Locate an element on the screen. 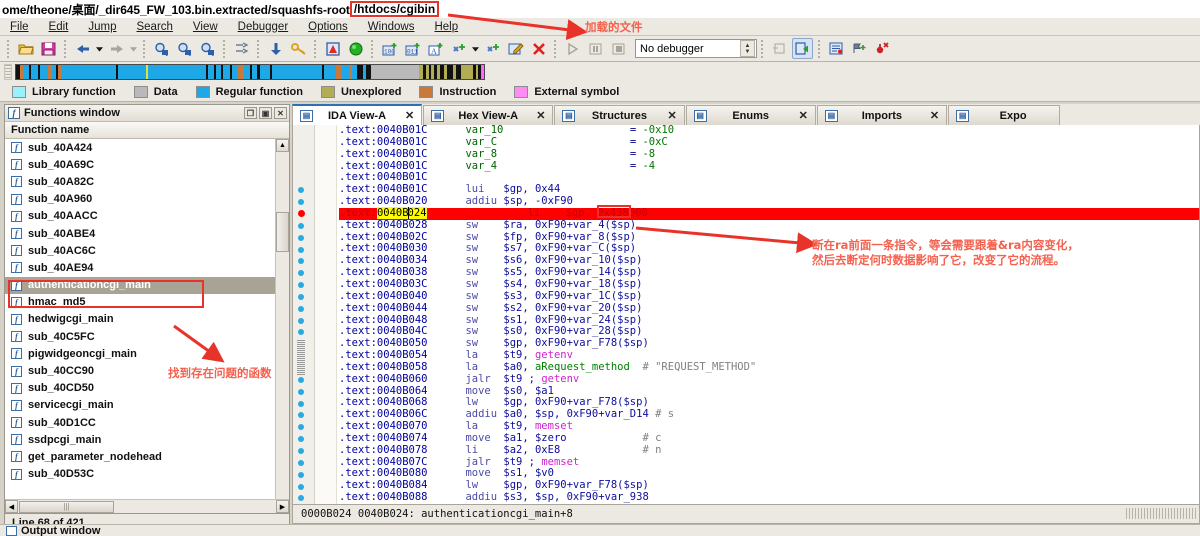 This screenshot has height=536, width=1200. function-list-item: f get_parameter_nodehead is located at coordinates (140, 456).